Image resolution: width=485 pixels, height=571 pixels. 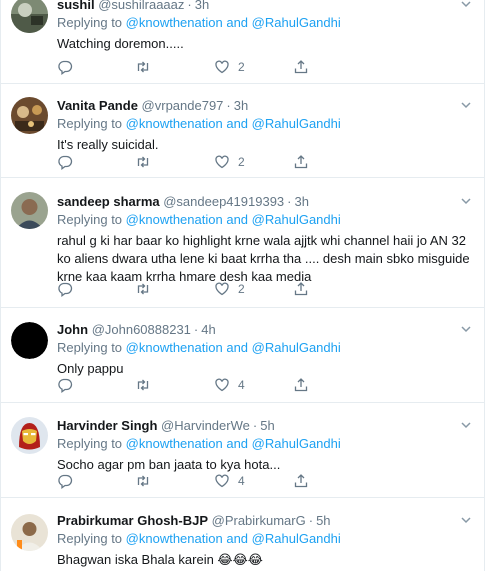 What do you see at coordinates (108, 201) in the screenshot?
I see `display-name: sandeep sharma` at bounding box center [108, 201].